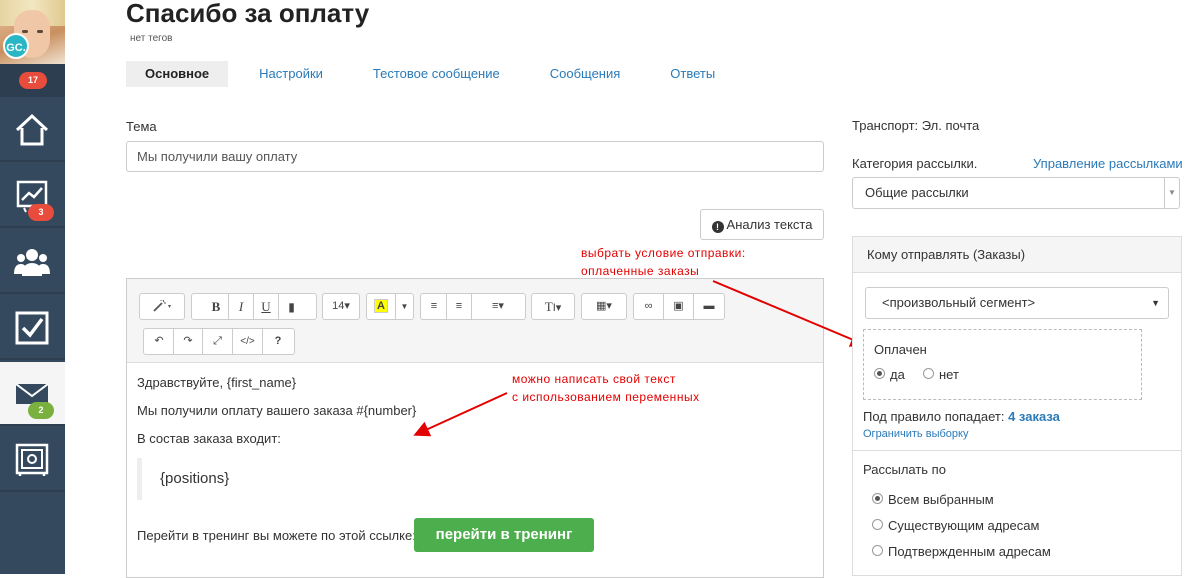  What do you see at coordinates (917, 192) in the screenshot?
I see `category-value: Общие рассылки` at bounding box center [917, 192].